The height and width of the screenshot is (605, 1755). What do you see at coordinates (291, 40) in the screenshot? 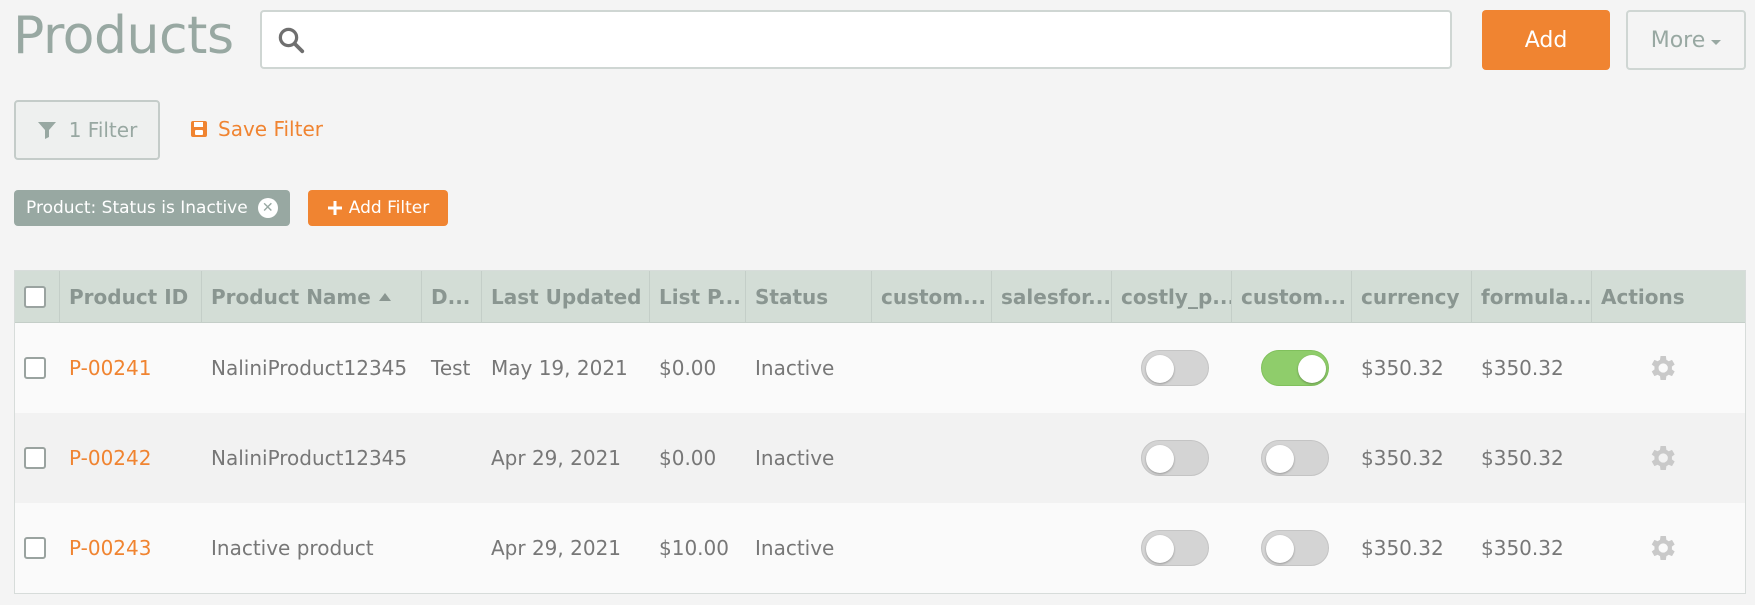
I see `search-icon` at bounding box center [291, 40].